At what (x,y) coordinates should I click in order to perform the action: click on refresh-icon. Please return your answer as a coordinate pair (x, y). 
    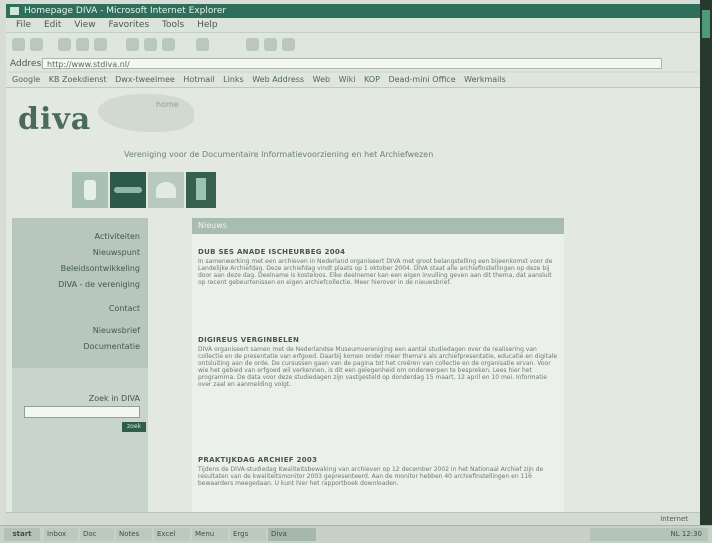
    Looking at the image, I should click on (82, 44).